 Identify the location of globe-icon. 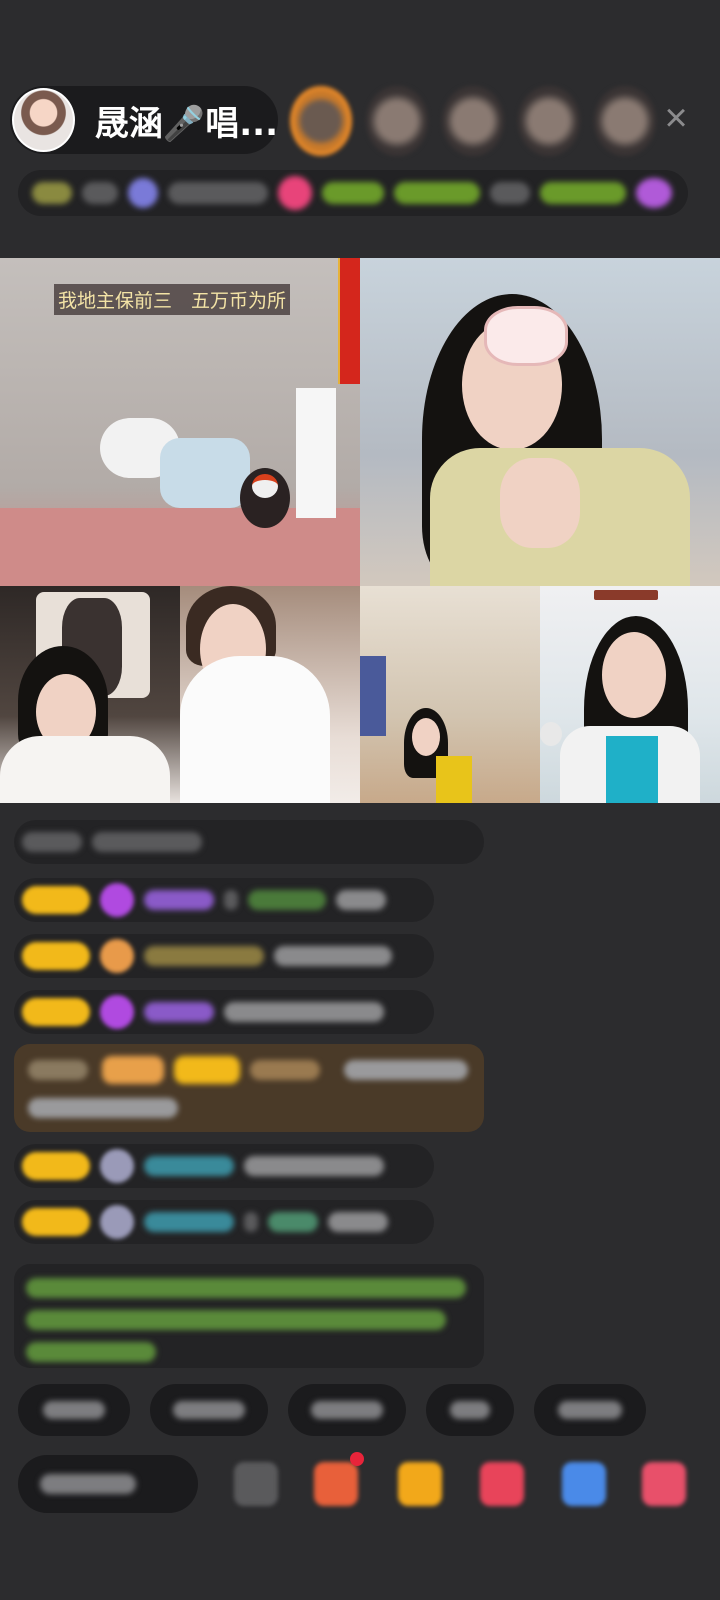
(143, 193).